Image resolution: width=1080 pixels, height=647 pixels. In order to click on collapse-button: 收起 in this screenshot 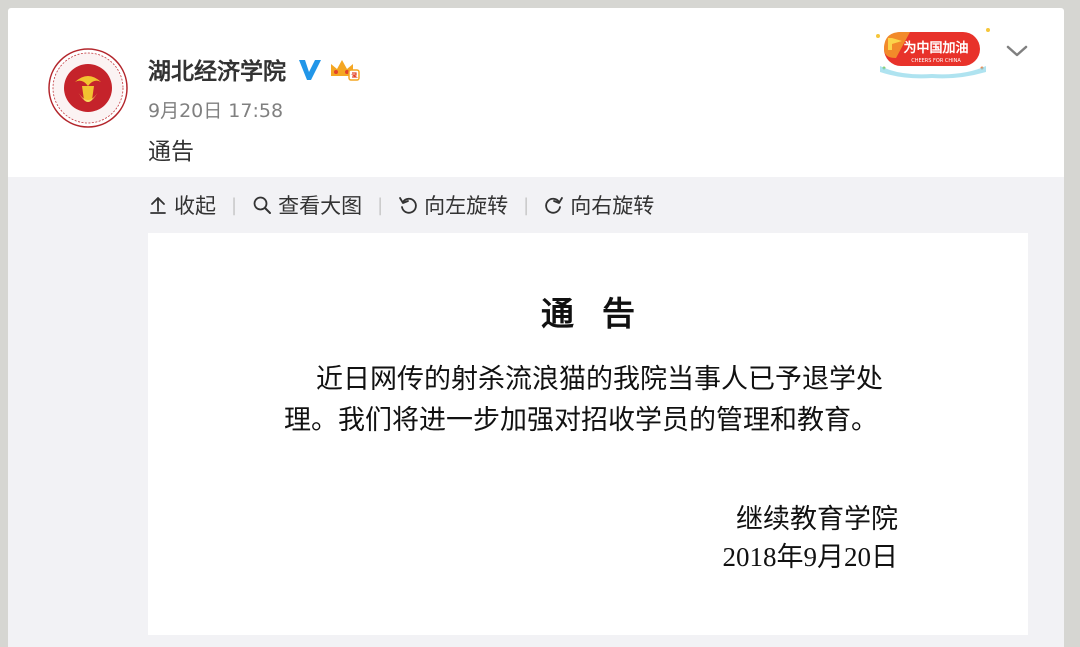, I will do `click(182, 205)`.